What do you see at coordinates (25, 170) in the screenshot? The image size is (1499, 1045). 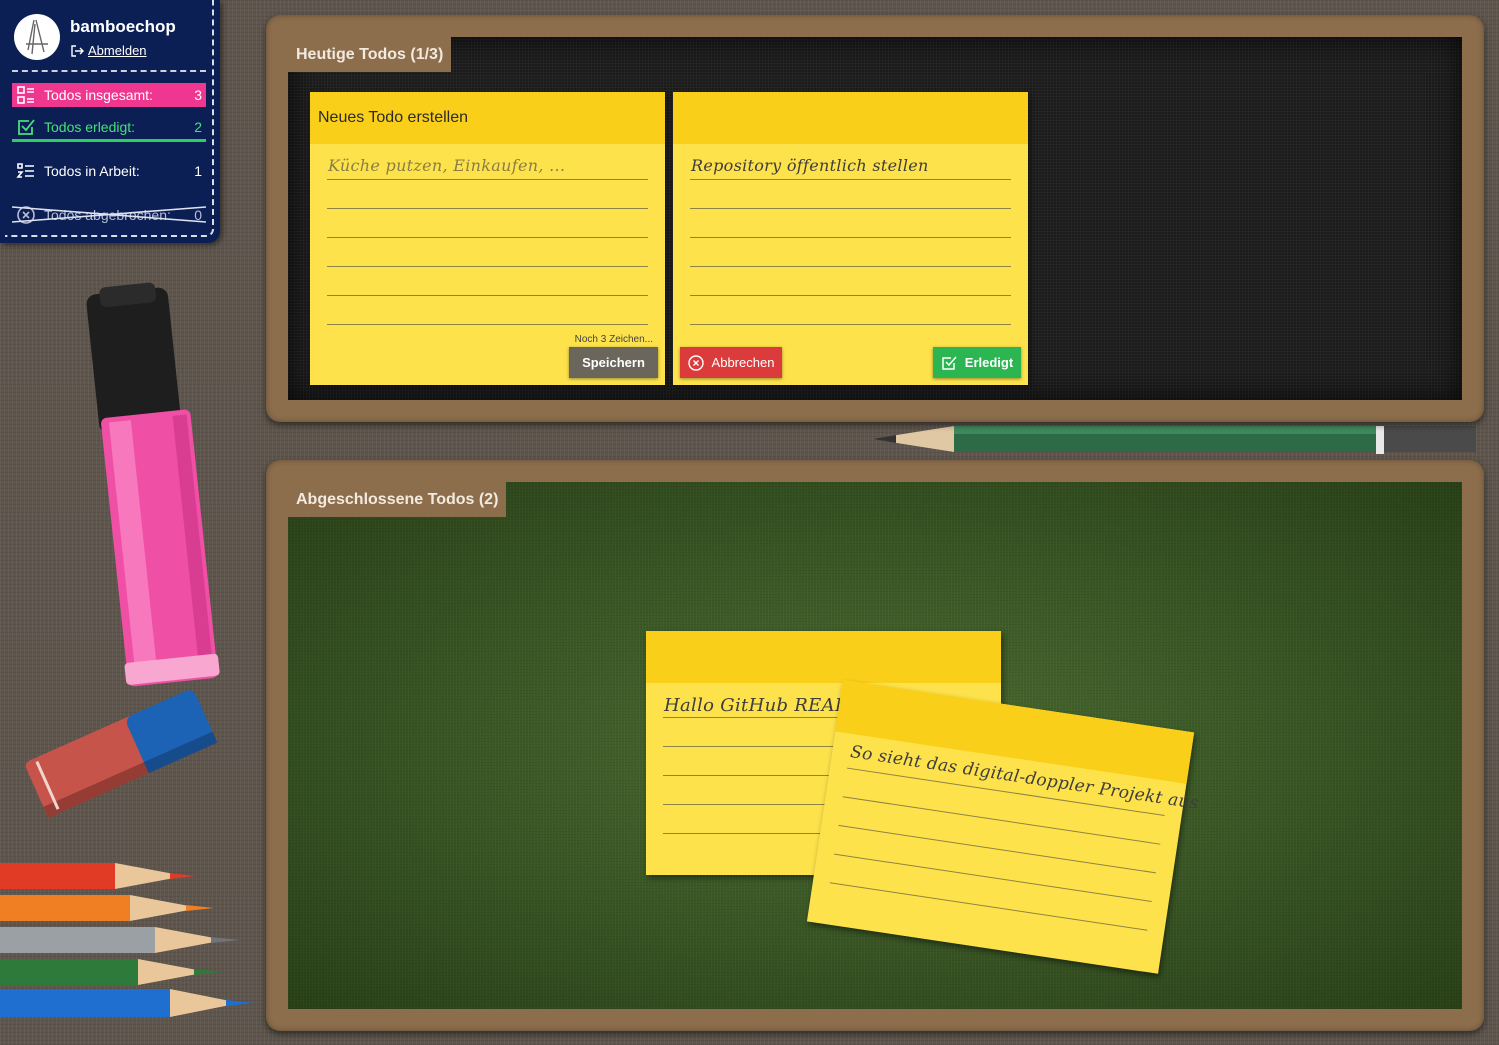 I see `numbered-list-icon` at bounding box center [25, 170].